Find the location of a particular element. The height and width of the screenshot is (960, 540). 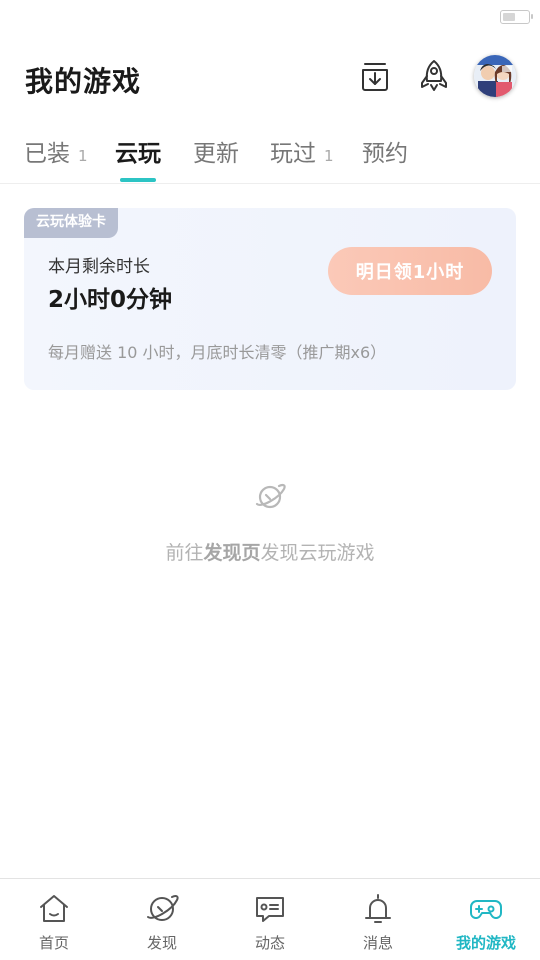

empty-state-text: 前往发现页发现云玩游戏 is located at coordinates (270, 551).